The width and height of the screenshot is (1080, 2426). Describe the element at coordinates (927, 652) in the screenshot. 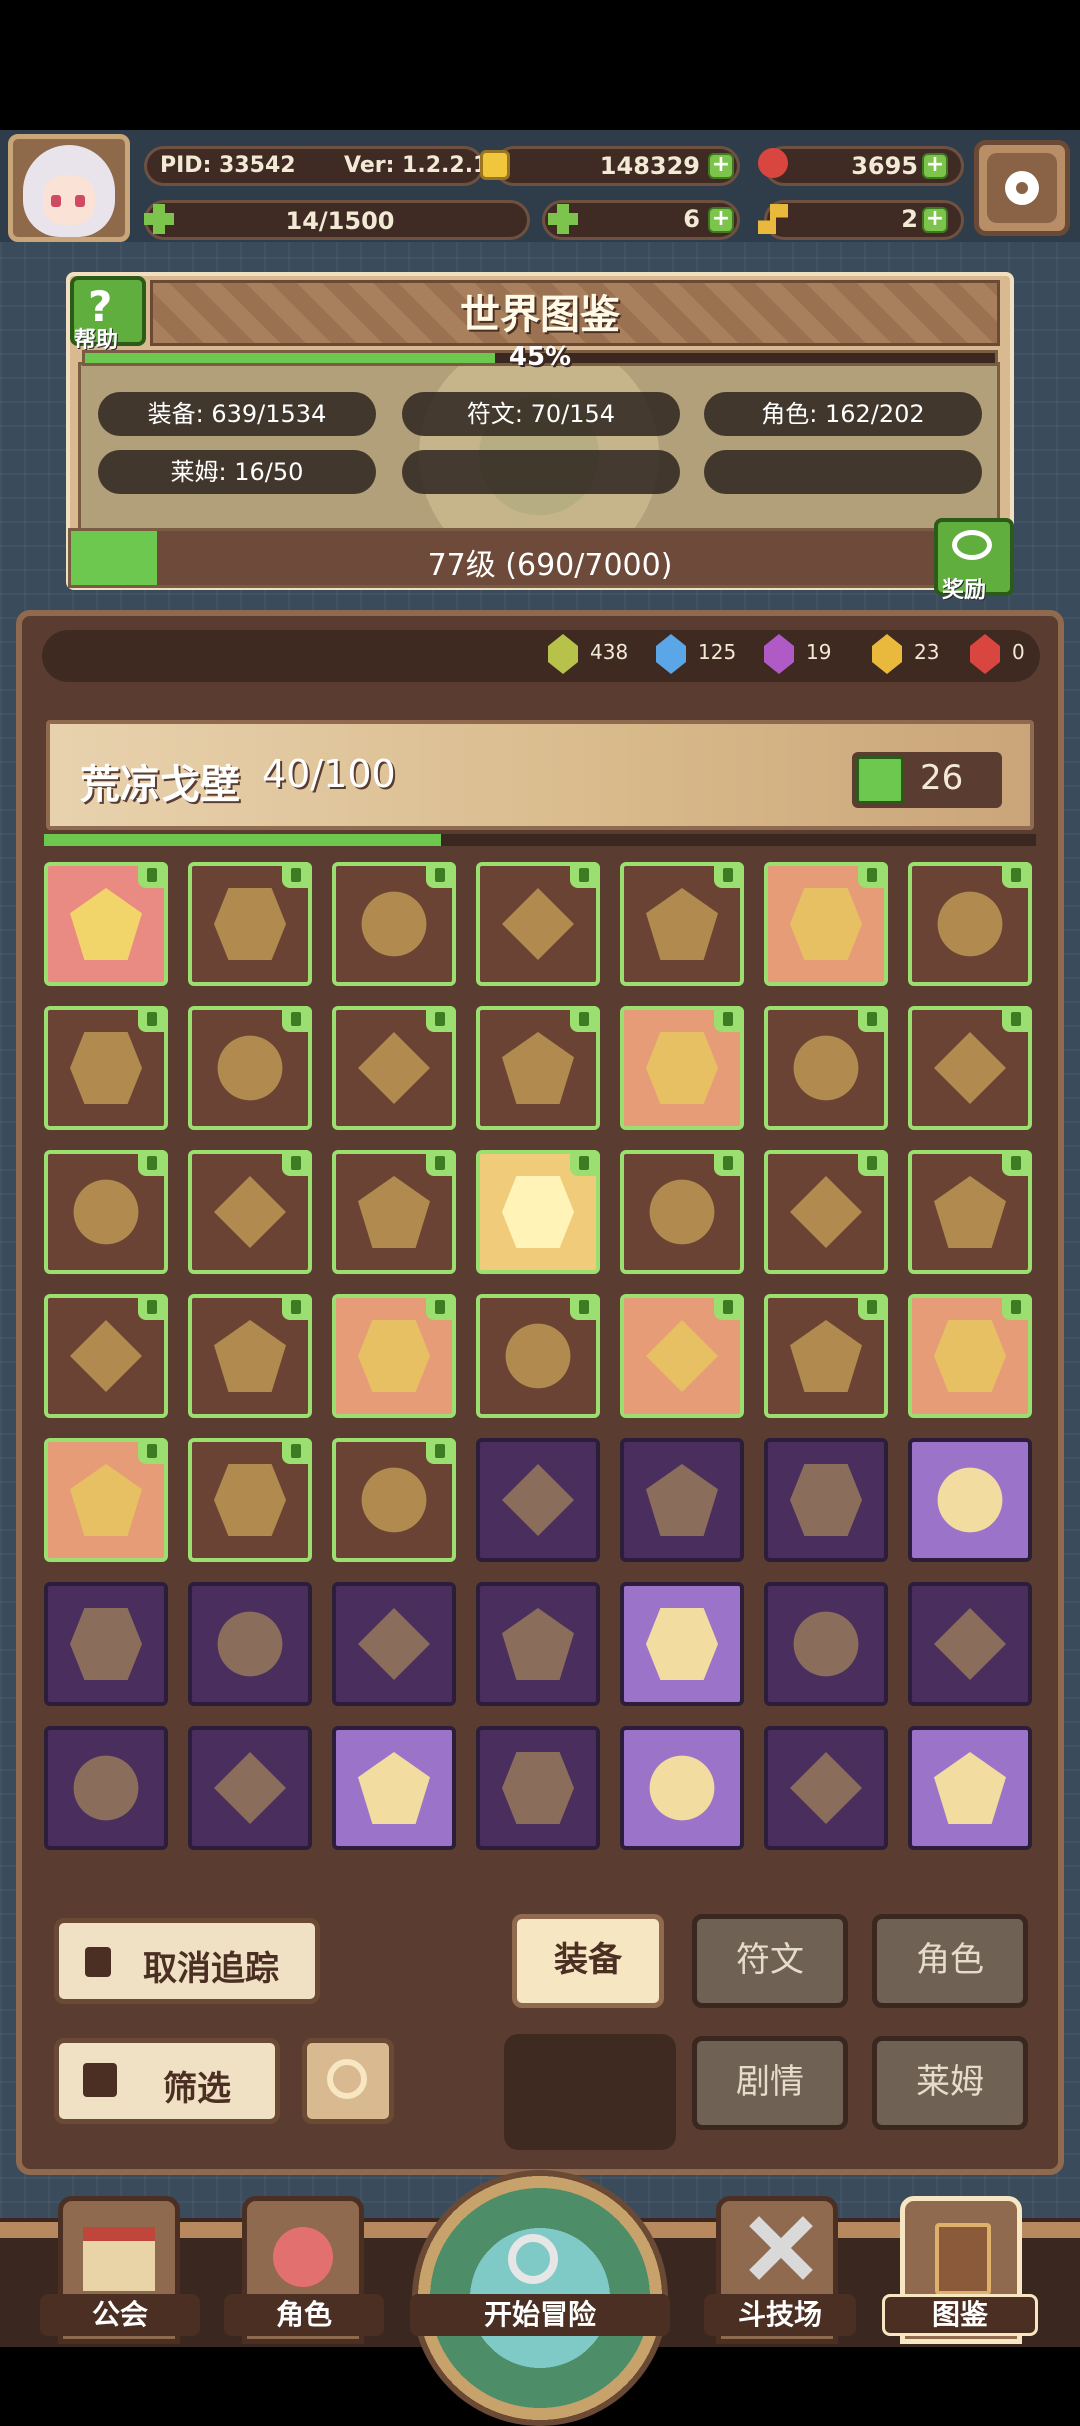

I see `crystal-count: 23` at that location.